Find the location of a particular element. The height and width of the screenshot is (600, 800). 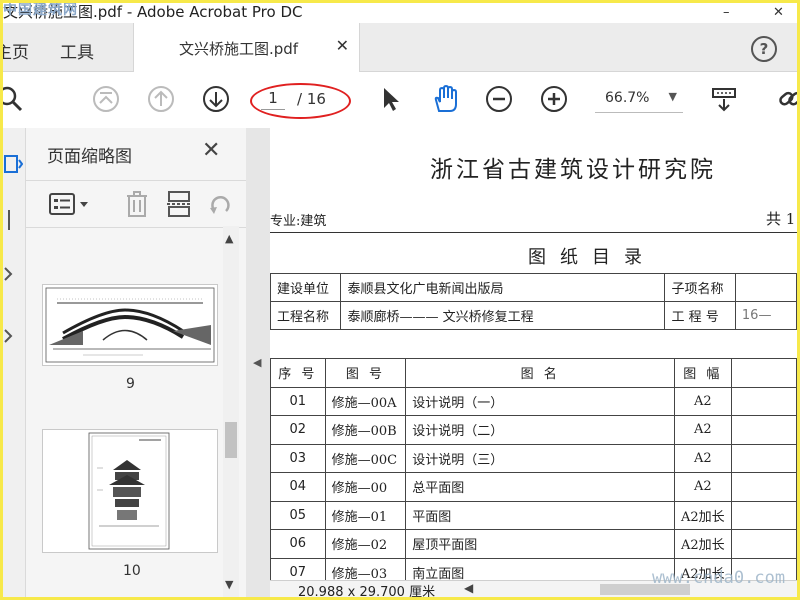

panel-scrollbar: ▲ ▼ is located at coordinates (231, 411).